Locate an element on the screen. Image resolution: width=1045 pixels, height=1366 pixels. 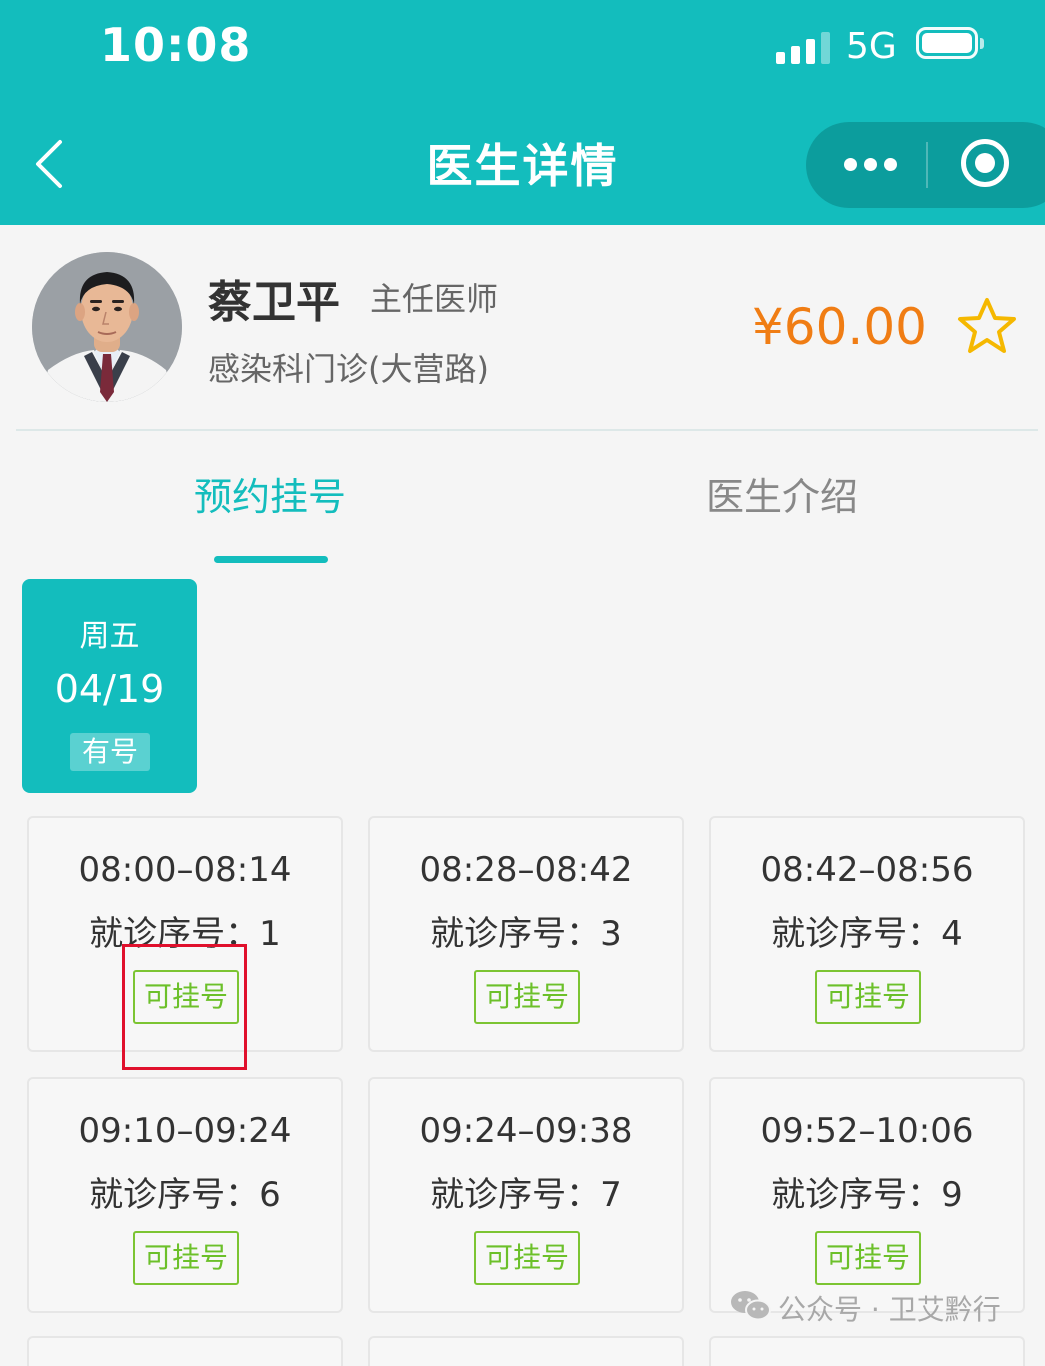
slot-seq-value: 9 is located at coordinates (952, 1195).